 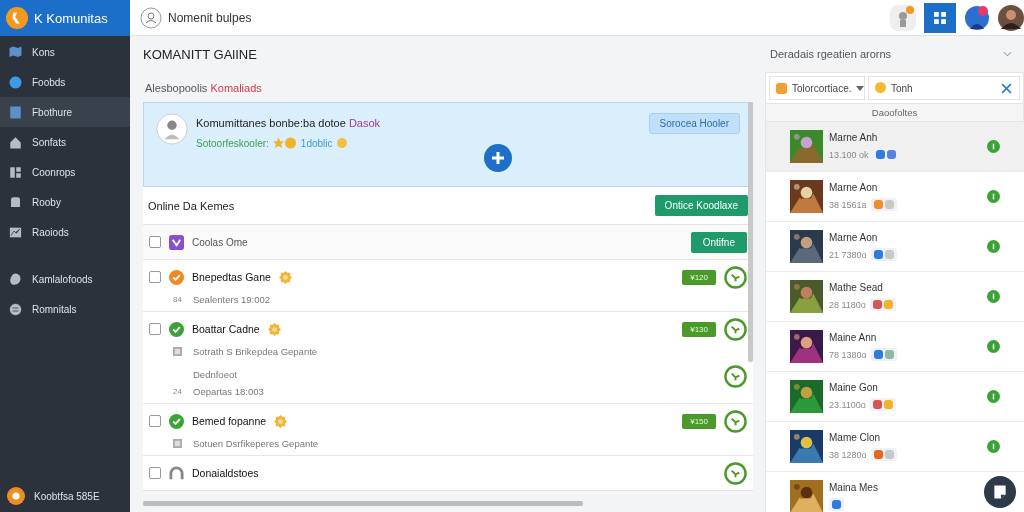 What do you see at coordinates (226, 329) in the screenshot?
I see `game-title: Boattar Cadne` at bounding box center [226, 329].